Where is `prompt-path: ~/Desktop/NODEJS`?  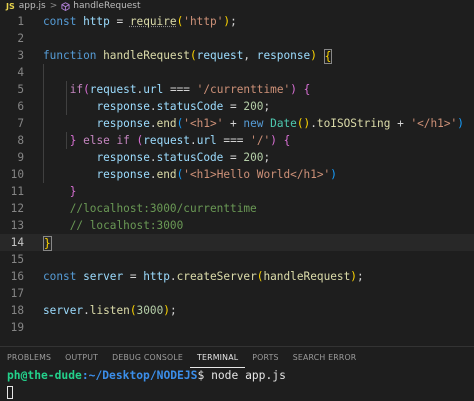
prompt-path: ~/Desktop/NODEJS is located at coordinates (143, 375).